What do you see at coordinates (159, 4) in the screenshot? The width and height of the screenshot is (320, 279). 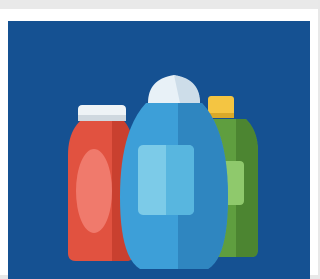 I see `top-bar` at bounding box center [159, 4].